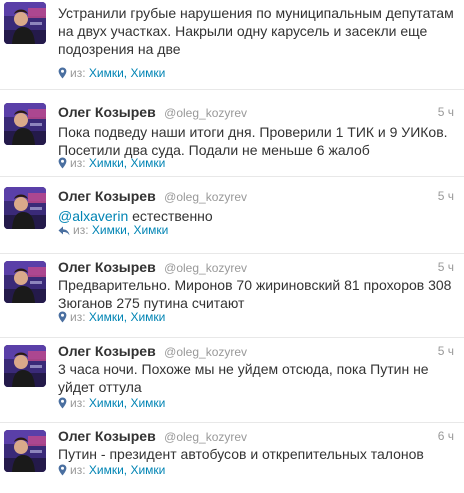 The height and width of the screenshot is (493, 464). What do you see at coordinates (446, 436) in the screenshot?
I see `tweet-time: 6 ч` at bounding box center [446, 436].